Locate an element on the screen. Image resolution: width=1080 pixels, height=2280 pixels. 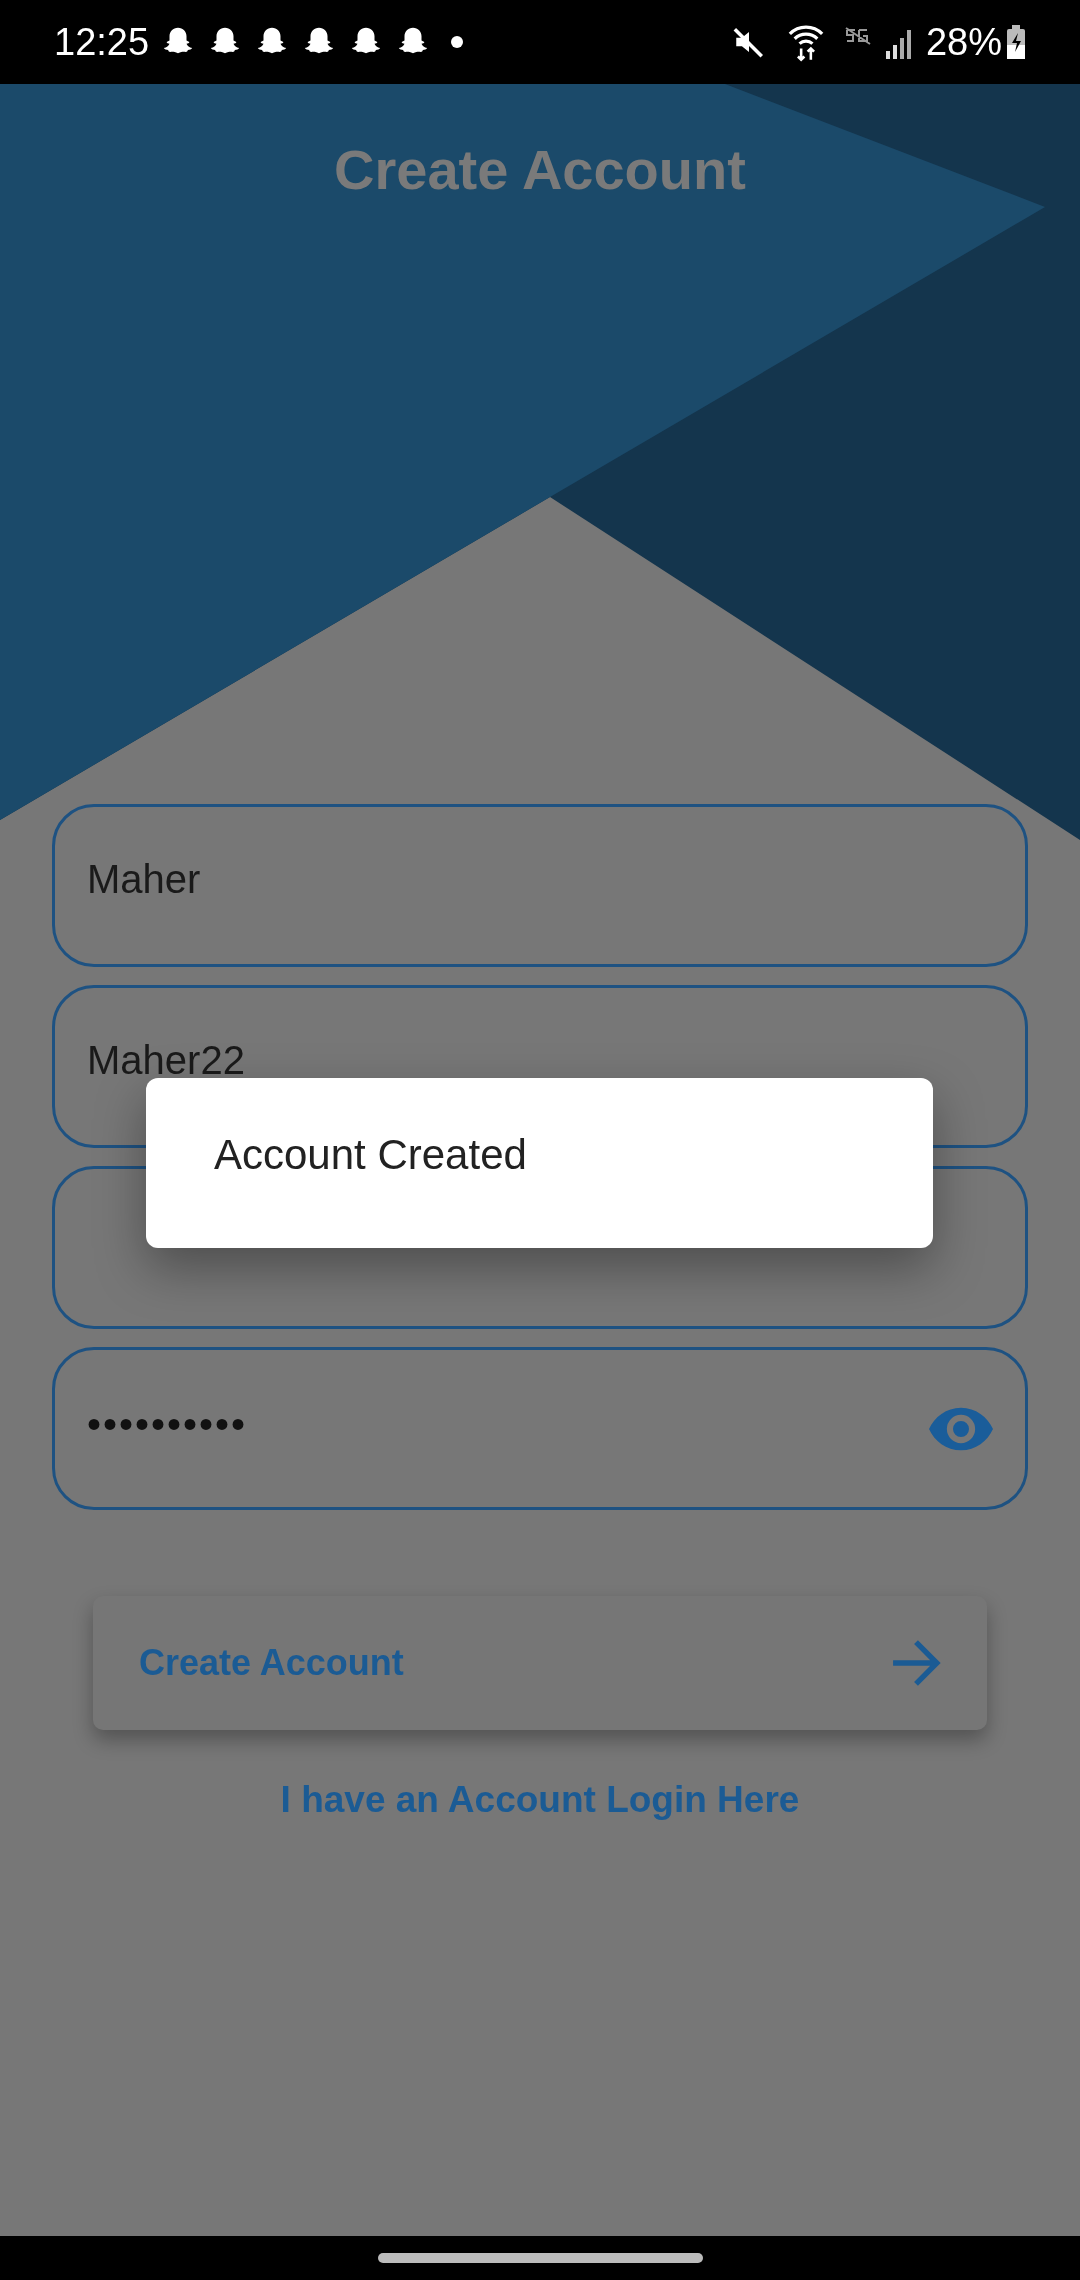
clock: 12:25 is located at coordinates (102, 42).